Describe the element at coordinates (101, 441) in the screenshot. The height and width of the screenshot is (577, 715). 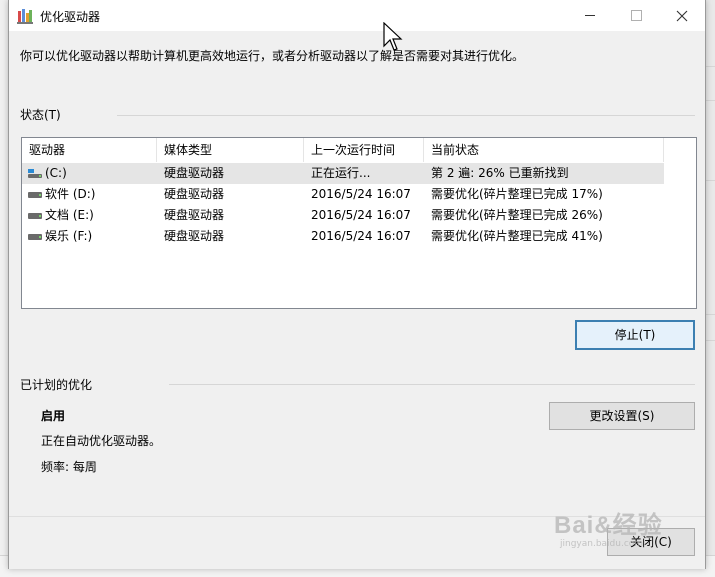
I see `schedule-detail: 正在自动优化驱动器。` at that location.